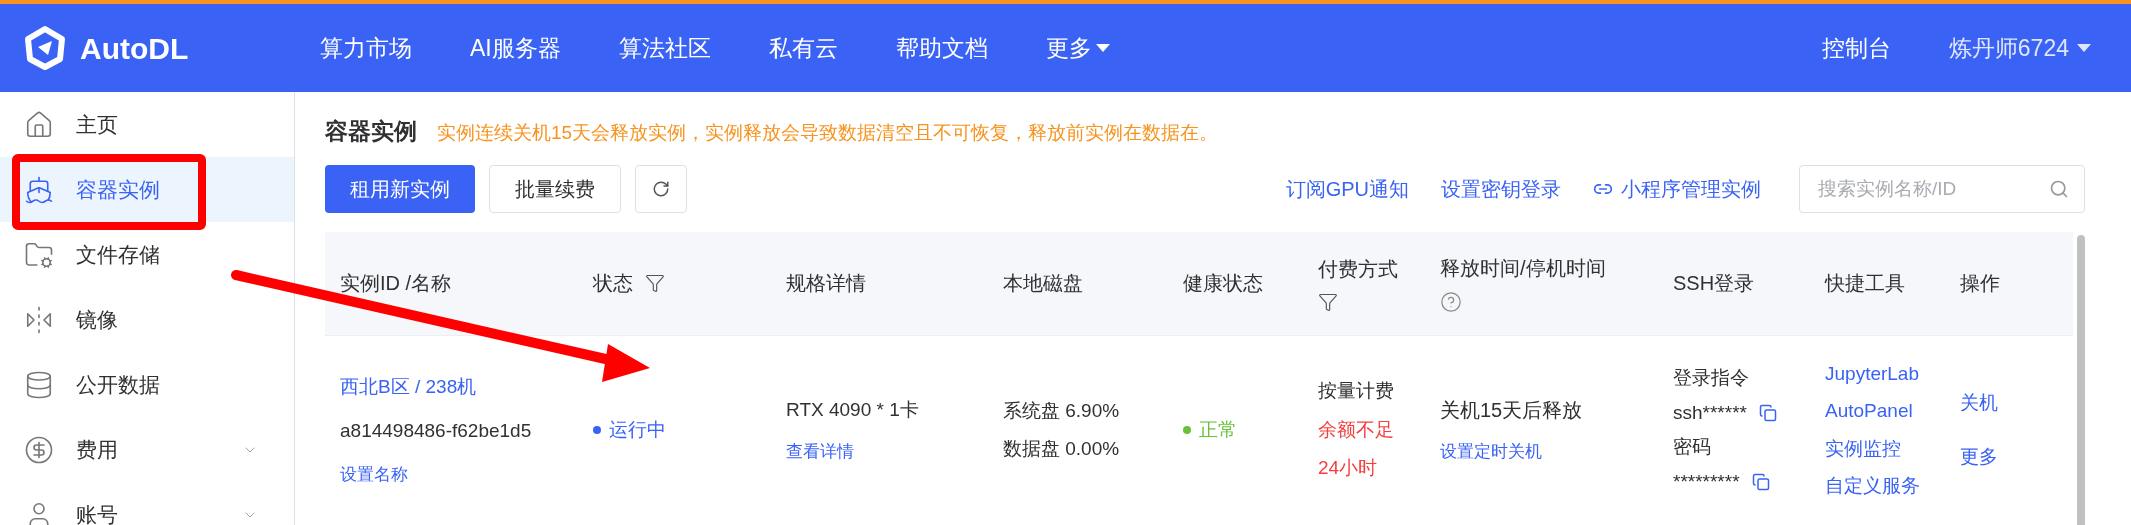 This screenshot has height=525, width=2131. What do you see at coordinates (1865, 283) in the screenshot?
I see `column-header: 快捷工具` at bounding box center [1865, 283].